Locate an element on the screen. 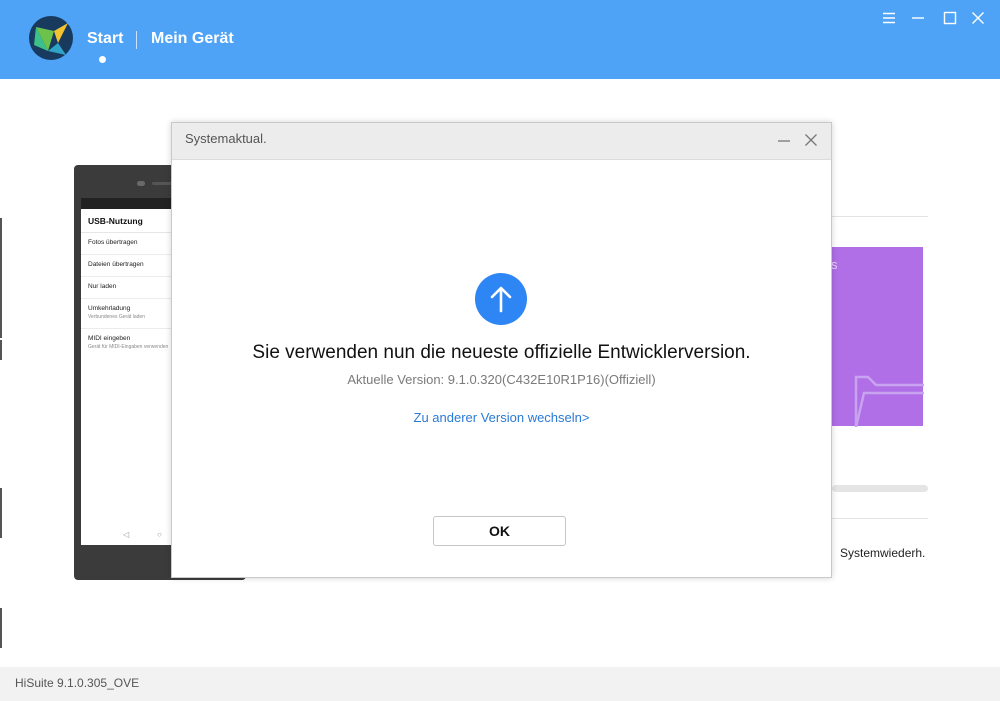 This screenshot has width=1000, height=701. nav-start: Start is located at coordinates (105, 39).